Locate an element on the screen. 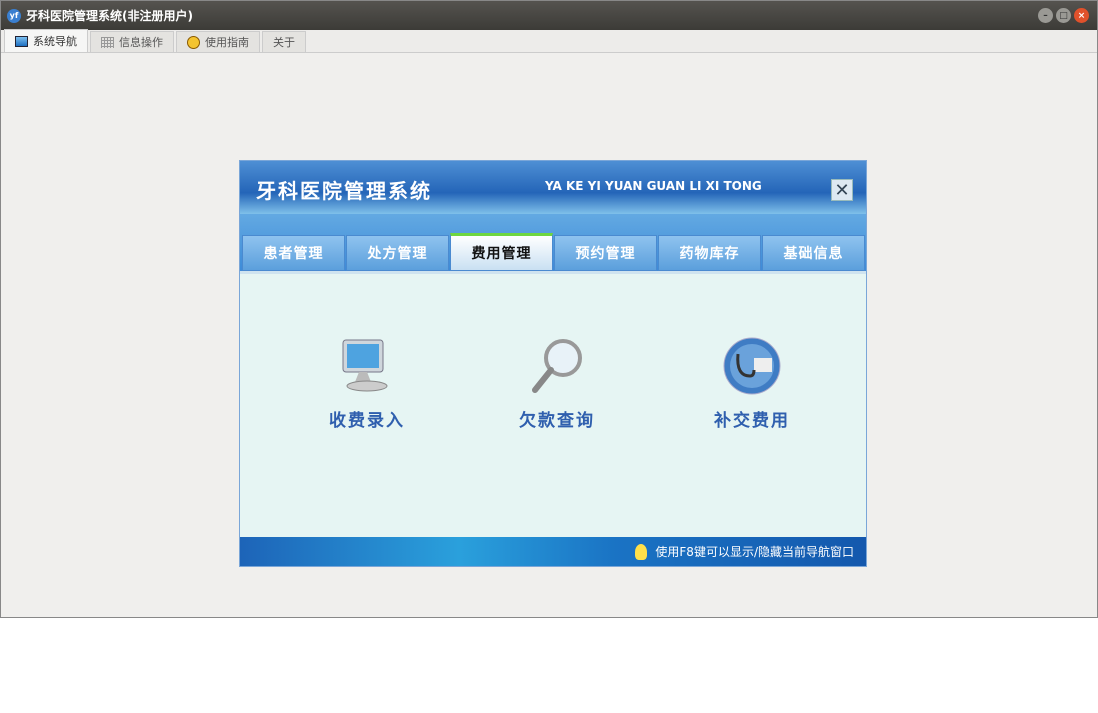  debt-query-button: 欠款查询 is located at coordinates (557, 383).